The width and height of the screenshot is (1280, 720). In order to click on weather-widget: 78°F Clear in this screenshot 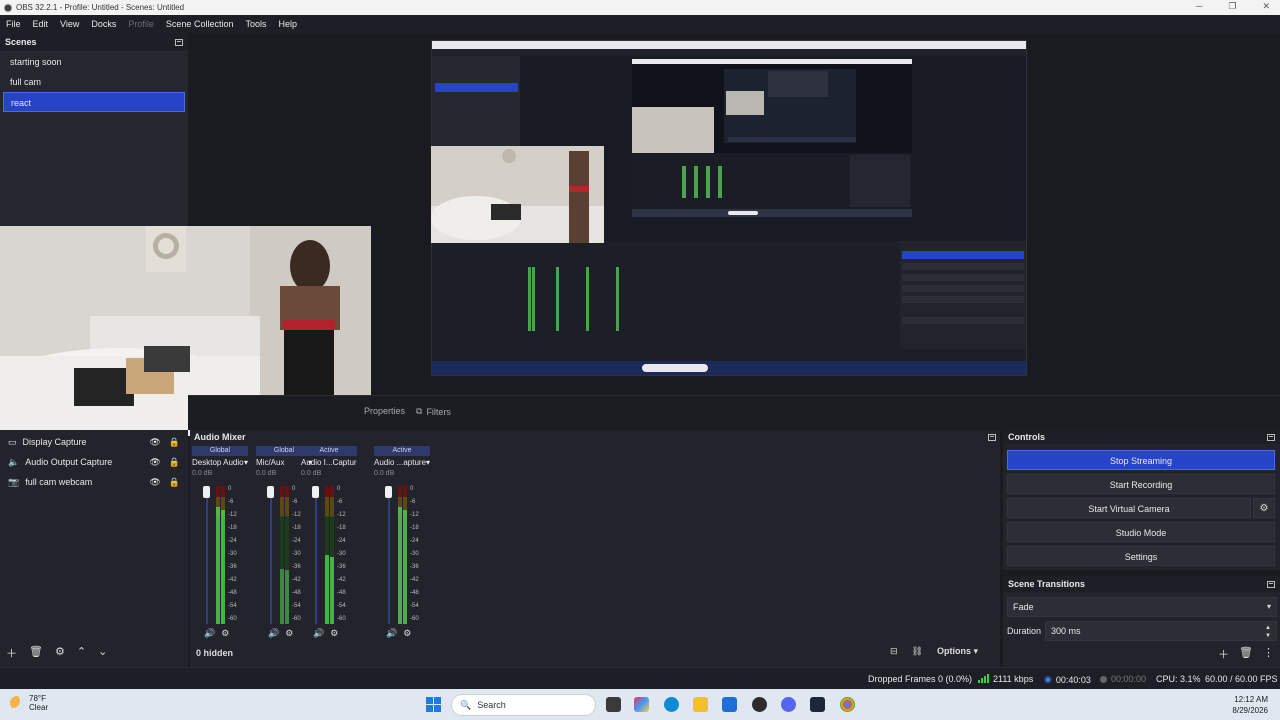, I will do `click(29, 703)`.